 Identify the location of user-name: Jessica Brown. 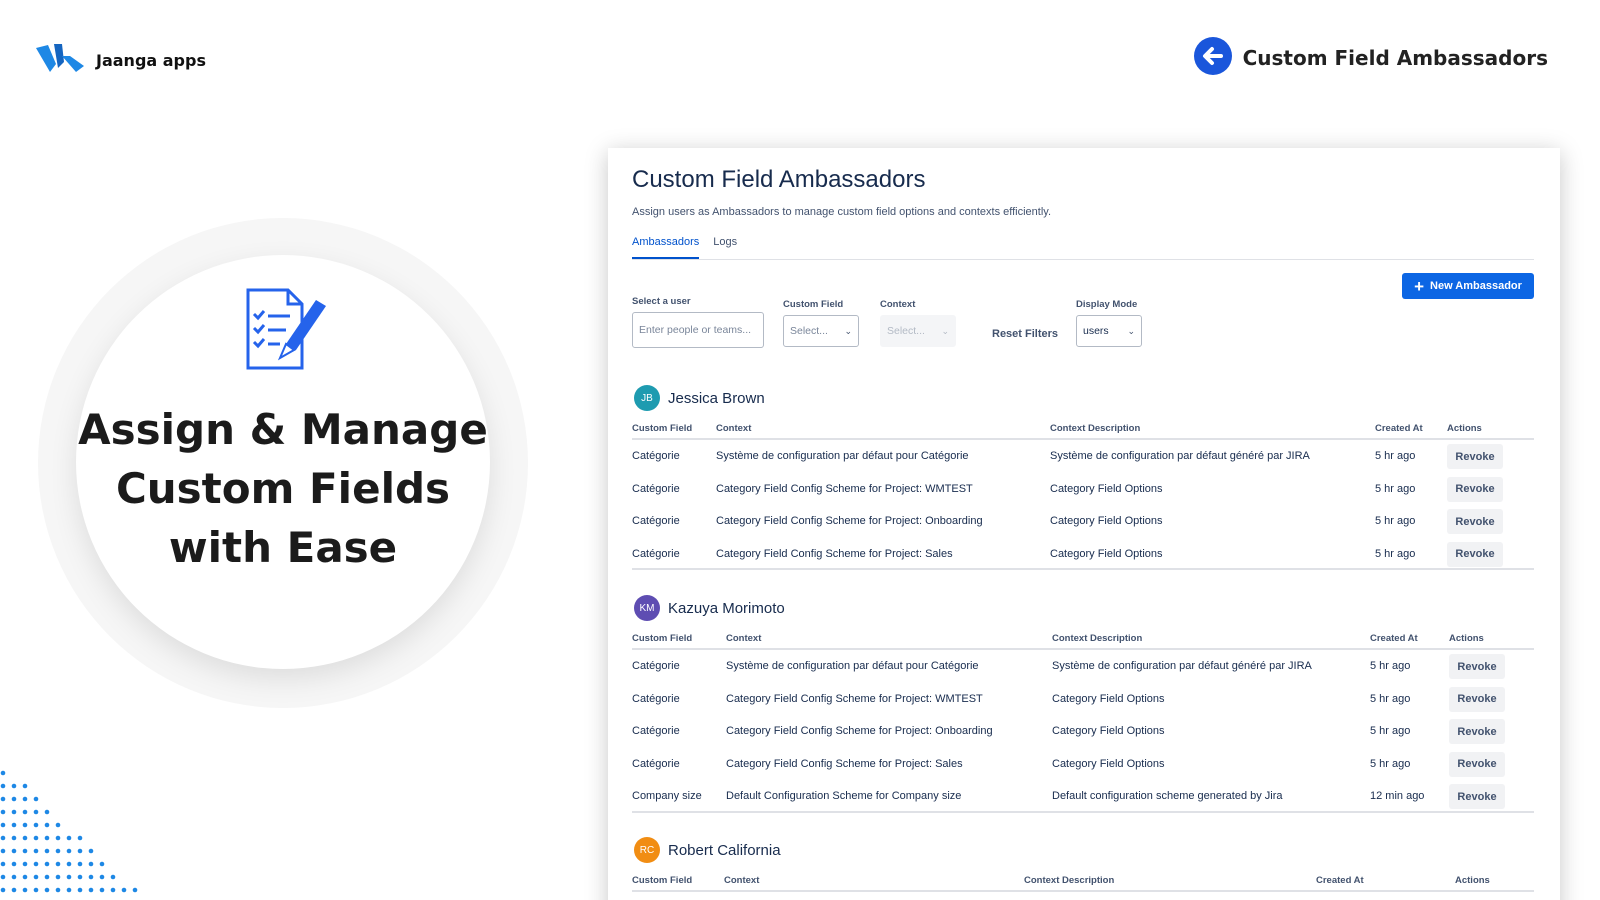
(716, 398).